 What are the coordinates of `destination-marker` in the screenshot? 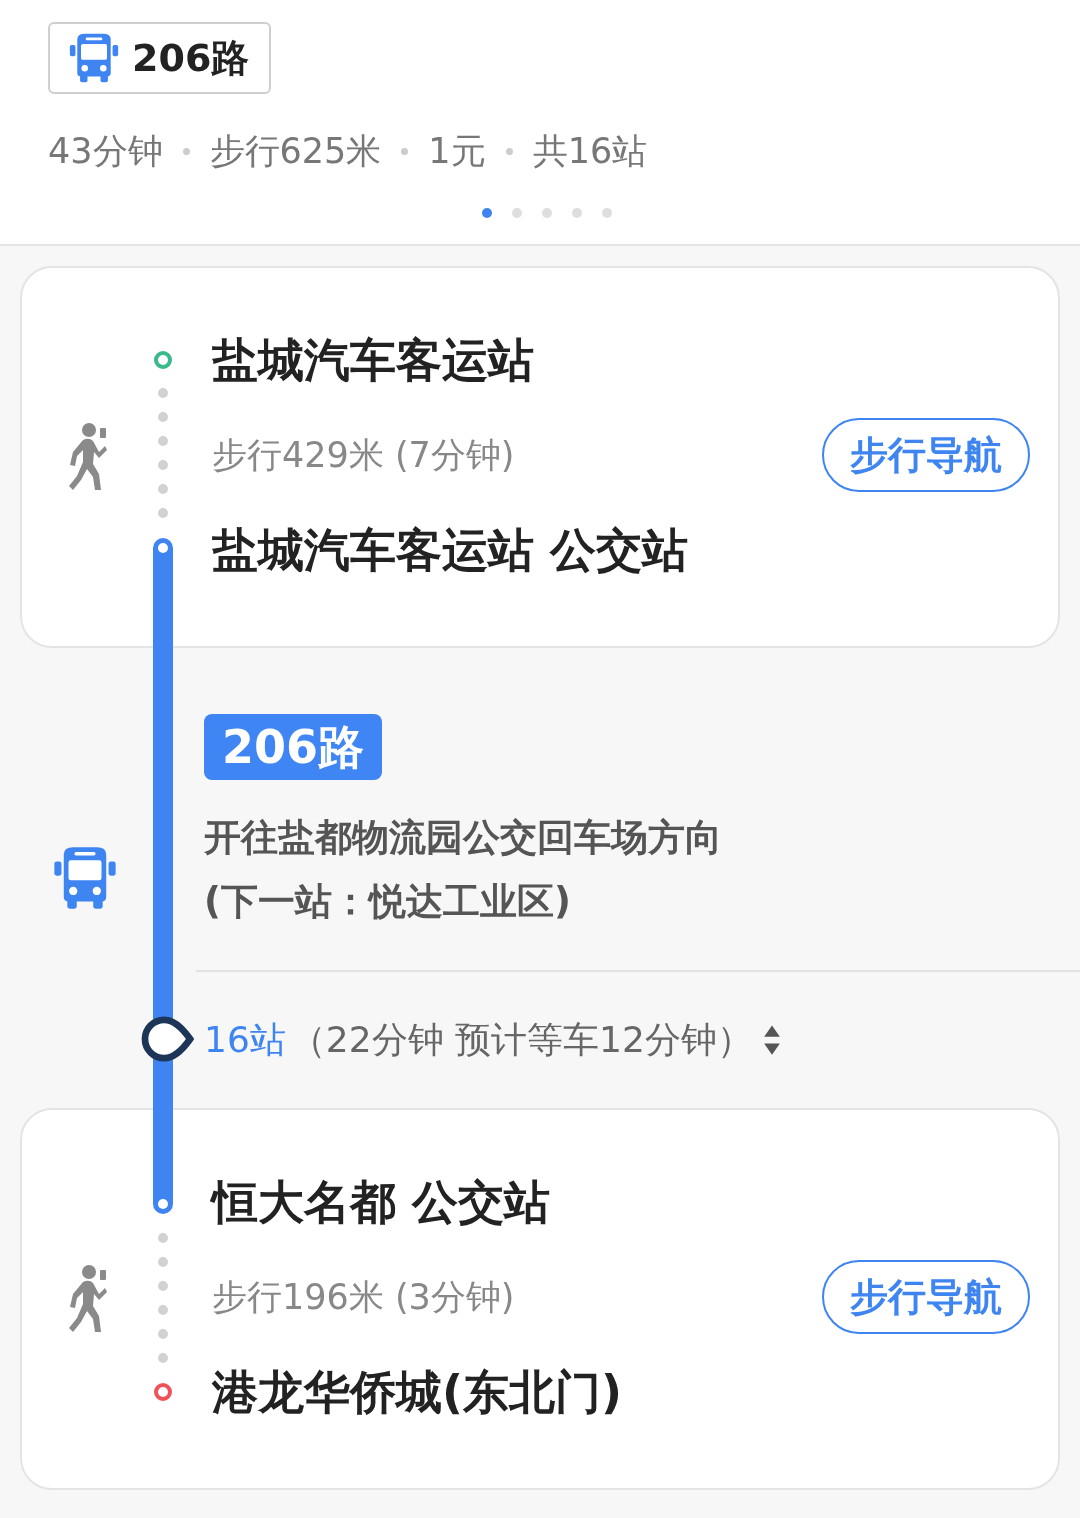 It's located at (163, 1392).